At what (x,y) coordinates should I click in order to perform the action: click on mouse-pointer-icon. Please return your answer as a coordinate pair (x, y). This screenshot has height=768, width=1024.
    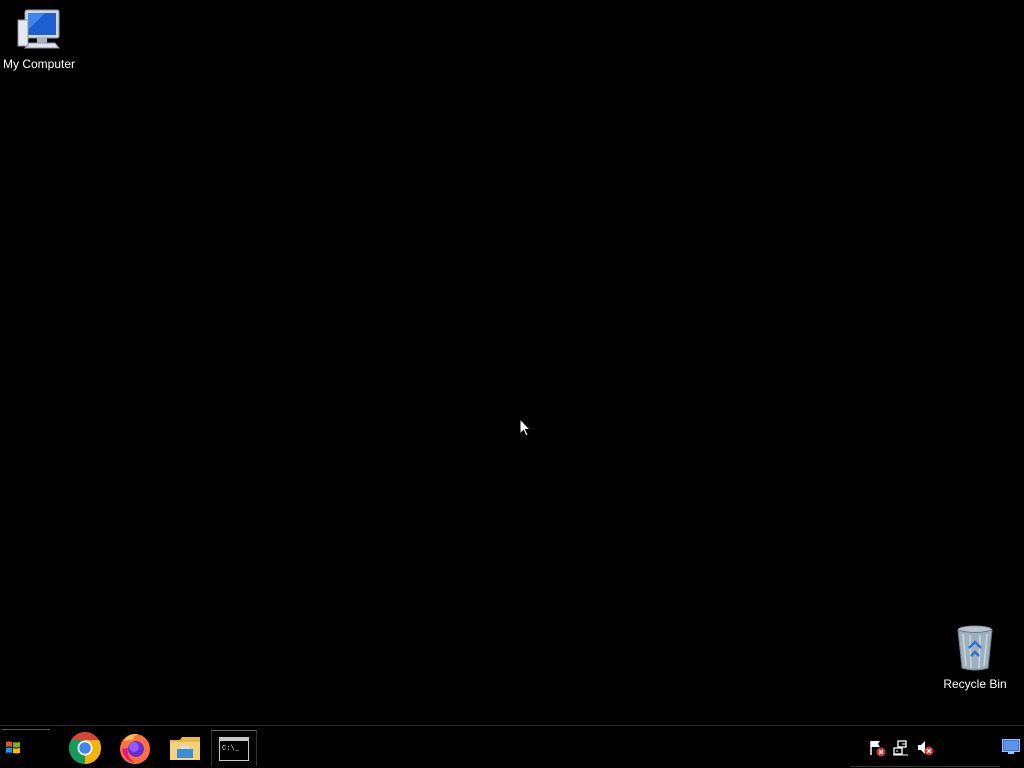
    Looking at the image, I should click on (525, 427).